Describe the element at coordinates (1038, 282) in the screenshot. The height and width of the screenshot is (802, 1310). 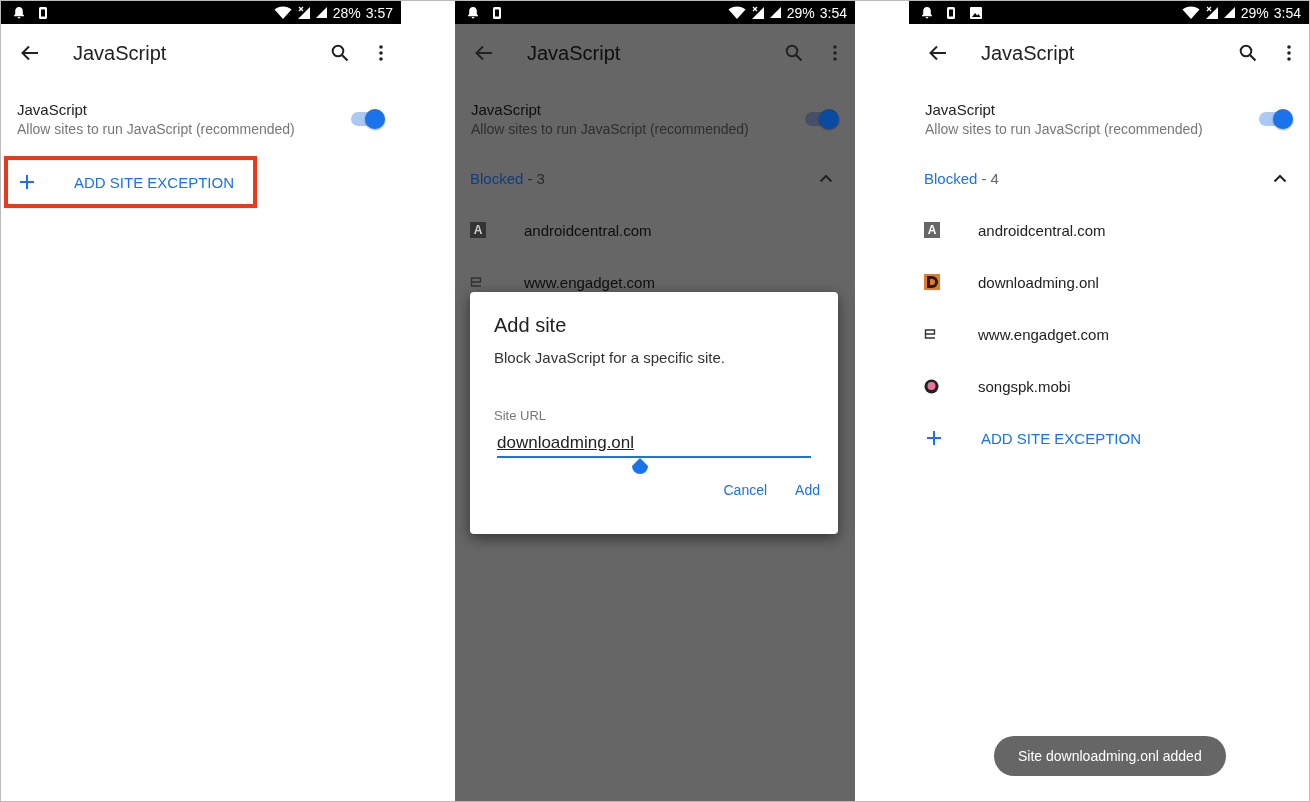
I see `site-name: downloadming.onl` at that location.